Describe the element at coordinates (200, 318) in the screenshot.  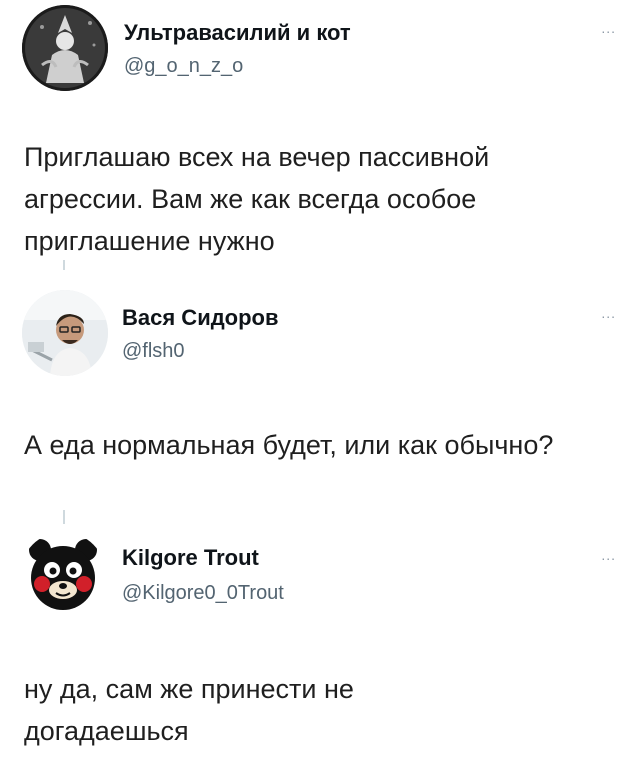
I see `display-name: Вася Сидоров` at that location.